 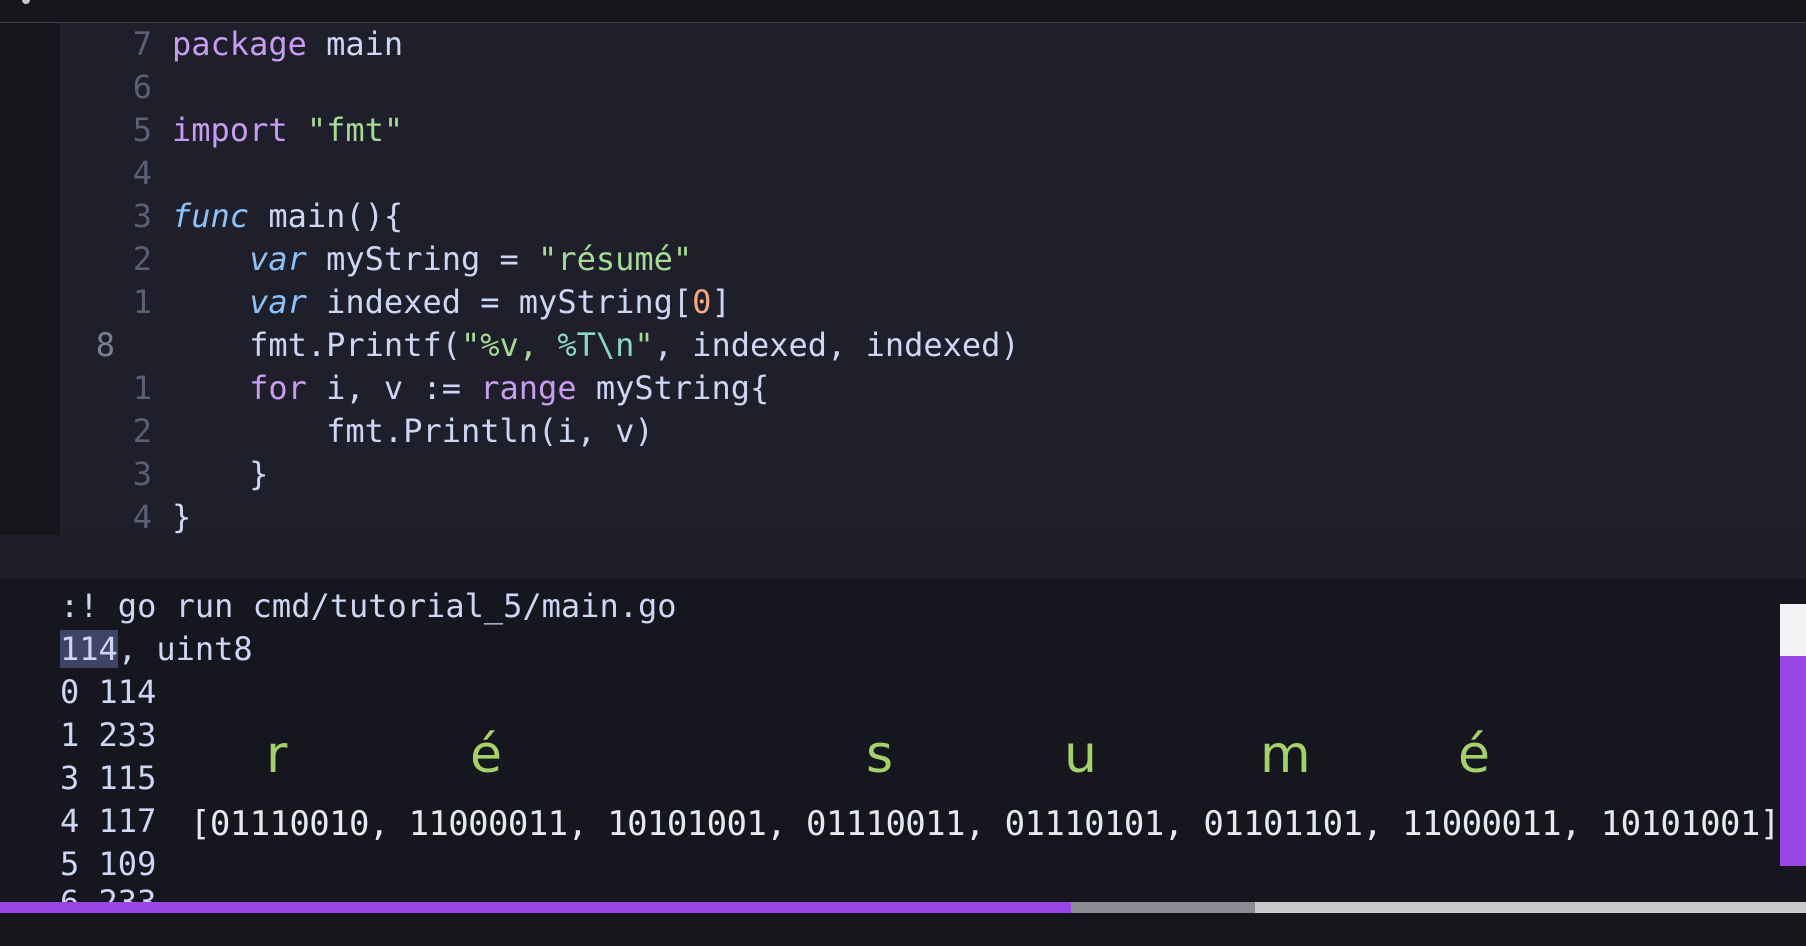 What do you see at coordinates (26, 2) in the screenshot?
I see `window-indicator-icon` at bounding box center [26, 2].